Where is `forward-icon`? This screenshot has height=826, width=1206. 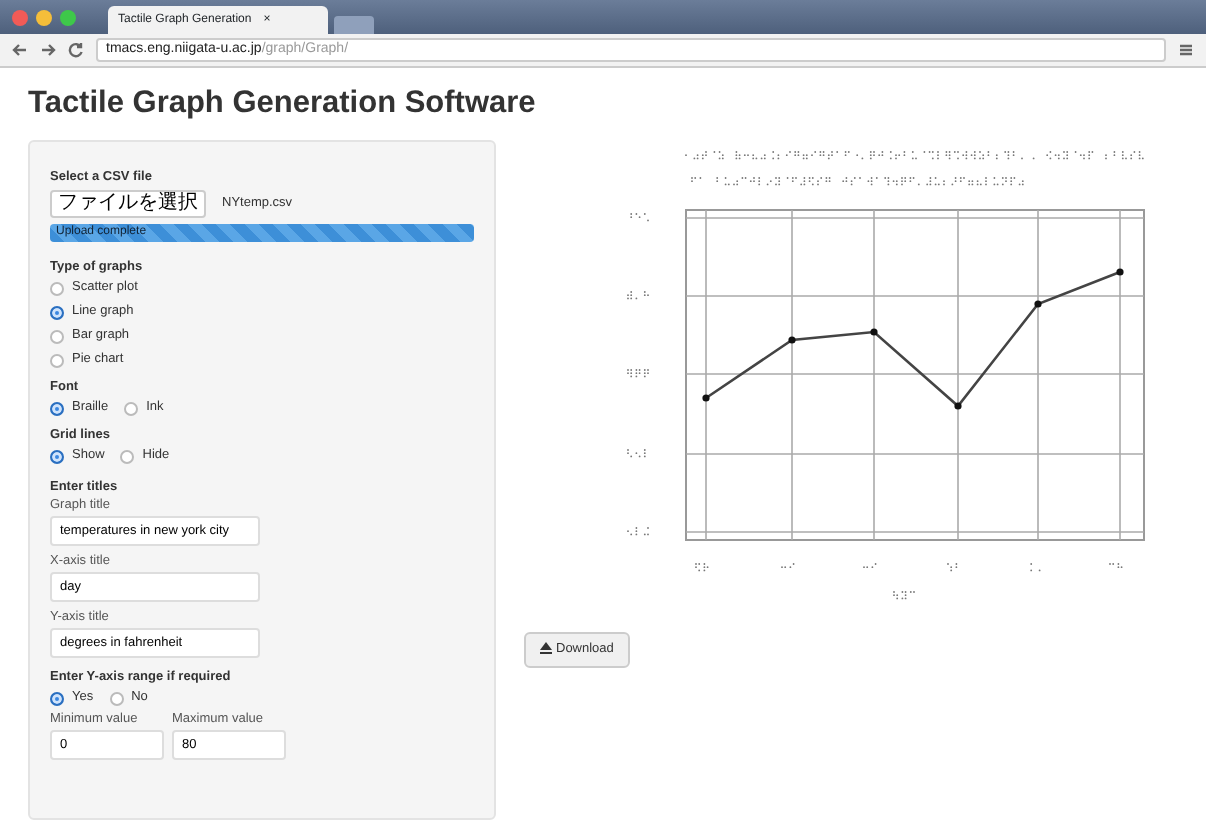 forward-icon is located at coordinates (48, 50).